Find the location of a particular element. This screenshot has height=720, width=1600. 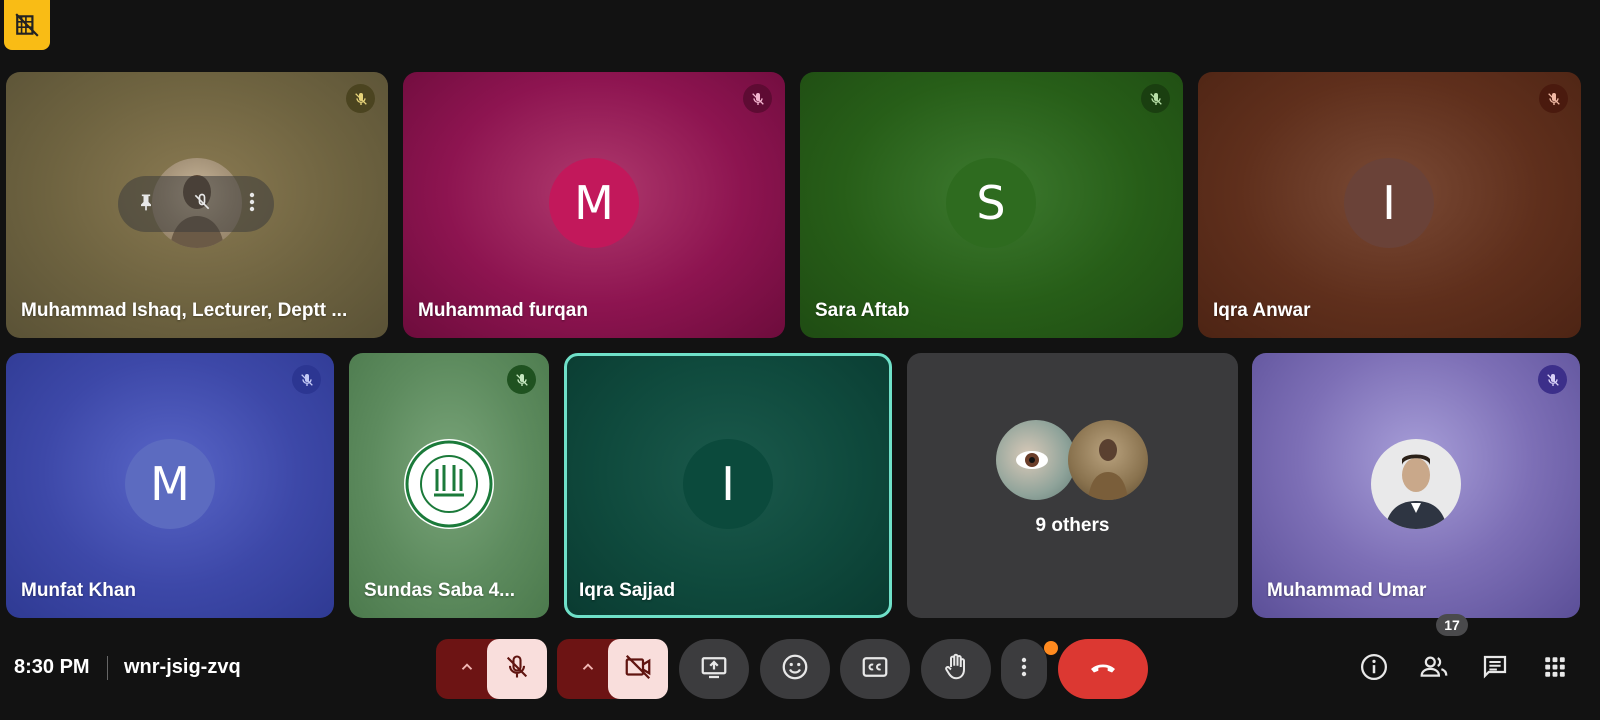

divider is located at coordinates (107, 668).